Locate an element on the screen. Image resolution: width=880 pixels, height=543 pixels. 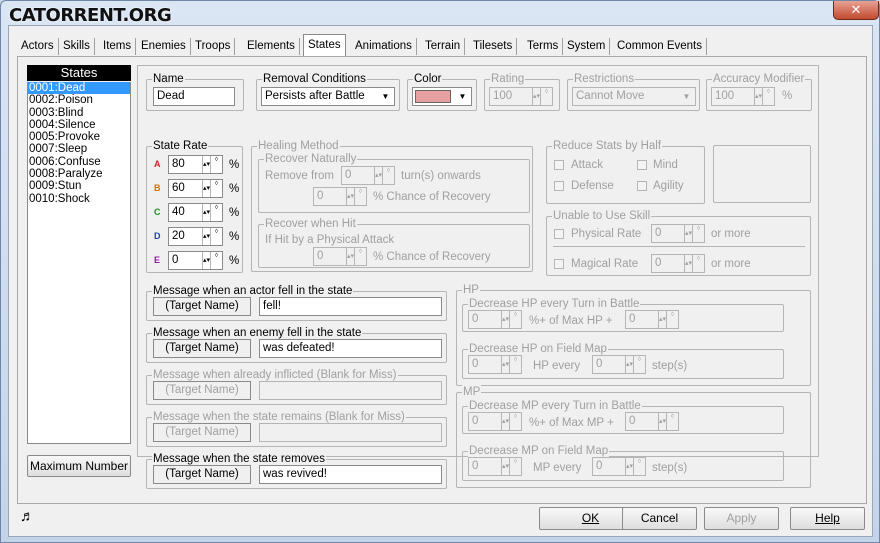
list-item: 0001:Dead is located at coordinates (79, 88).